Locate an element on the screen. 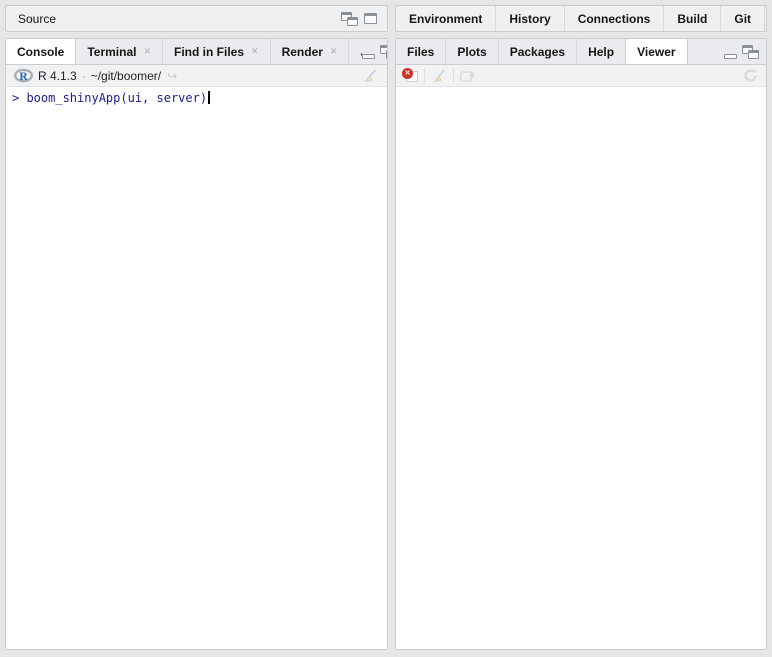 The width and height of the screenshot is (772, 657). tab-git: Git is located at coordinates (743, 18).